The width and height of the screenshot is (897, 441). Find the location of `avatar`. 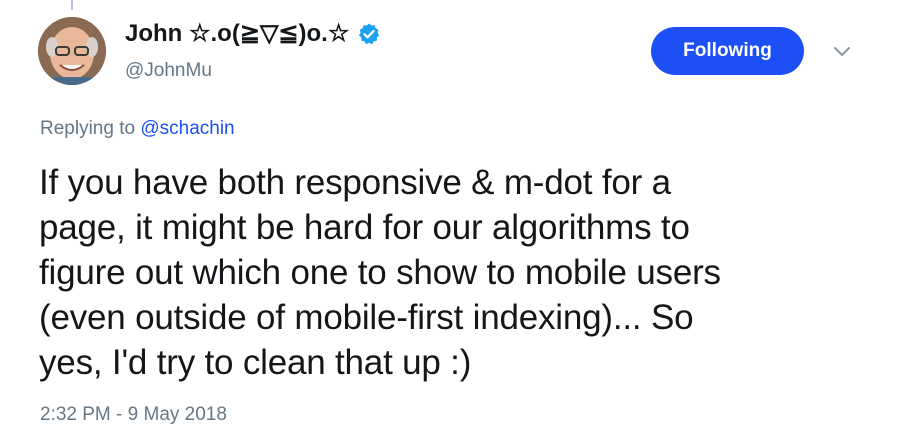

avatar is located at coordinates (72, 51).